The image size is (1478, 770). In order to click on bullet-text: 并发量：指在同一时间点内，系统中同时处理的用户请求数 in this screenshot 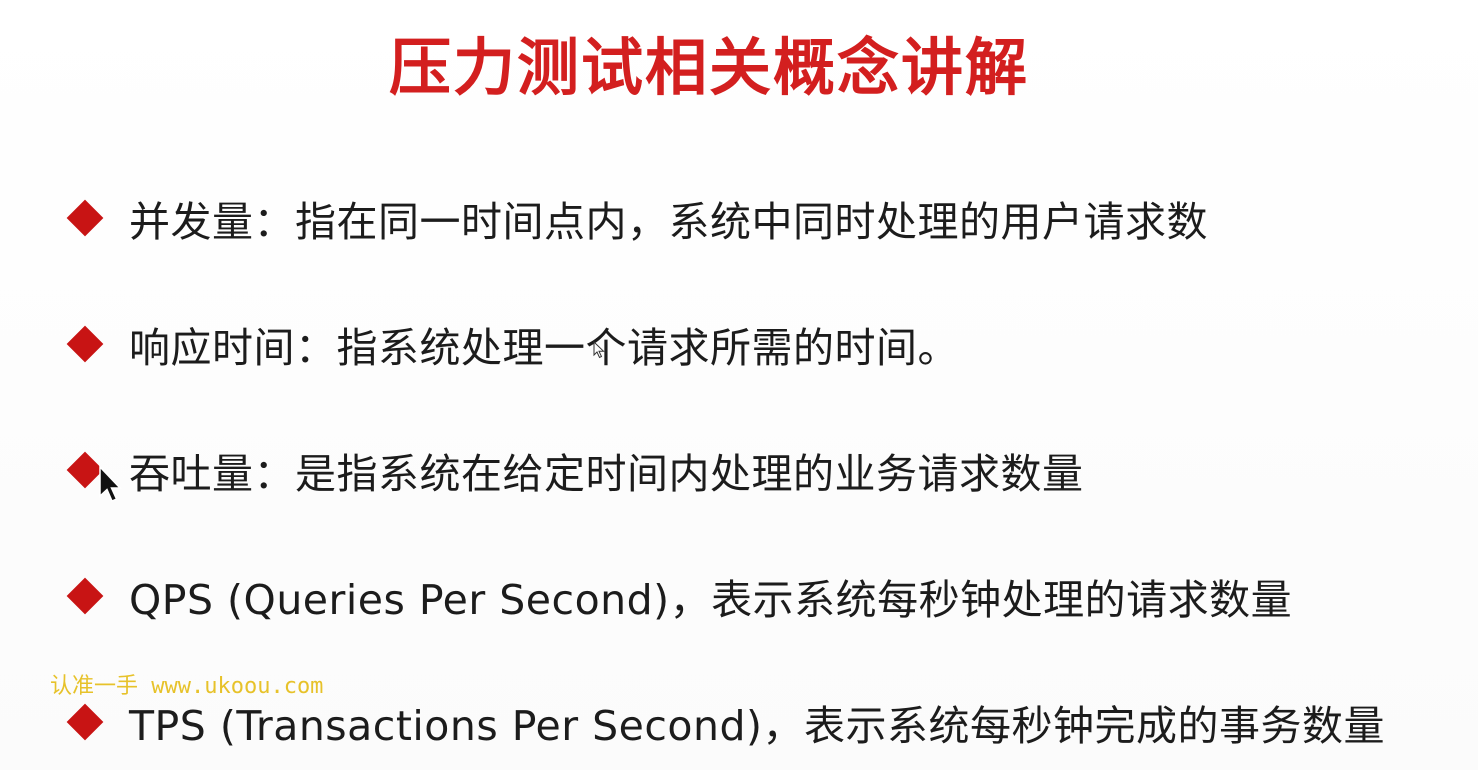, I will do `click(668, 222)`.